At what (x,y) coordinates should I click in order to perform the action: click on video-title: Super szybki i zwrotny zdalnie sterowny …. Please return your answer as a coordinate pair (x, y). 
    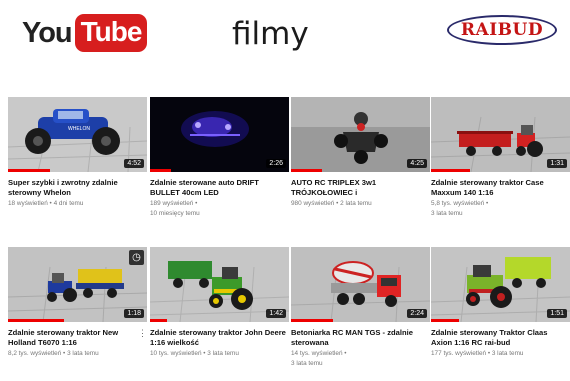
    Looking at the image, I should click on (77, 188).